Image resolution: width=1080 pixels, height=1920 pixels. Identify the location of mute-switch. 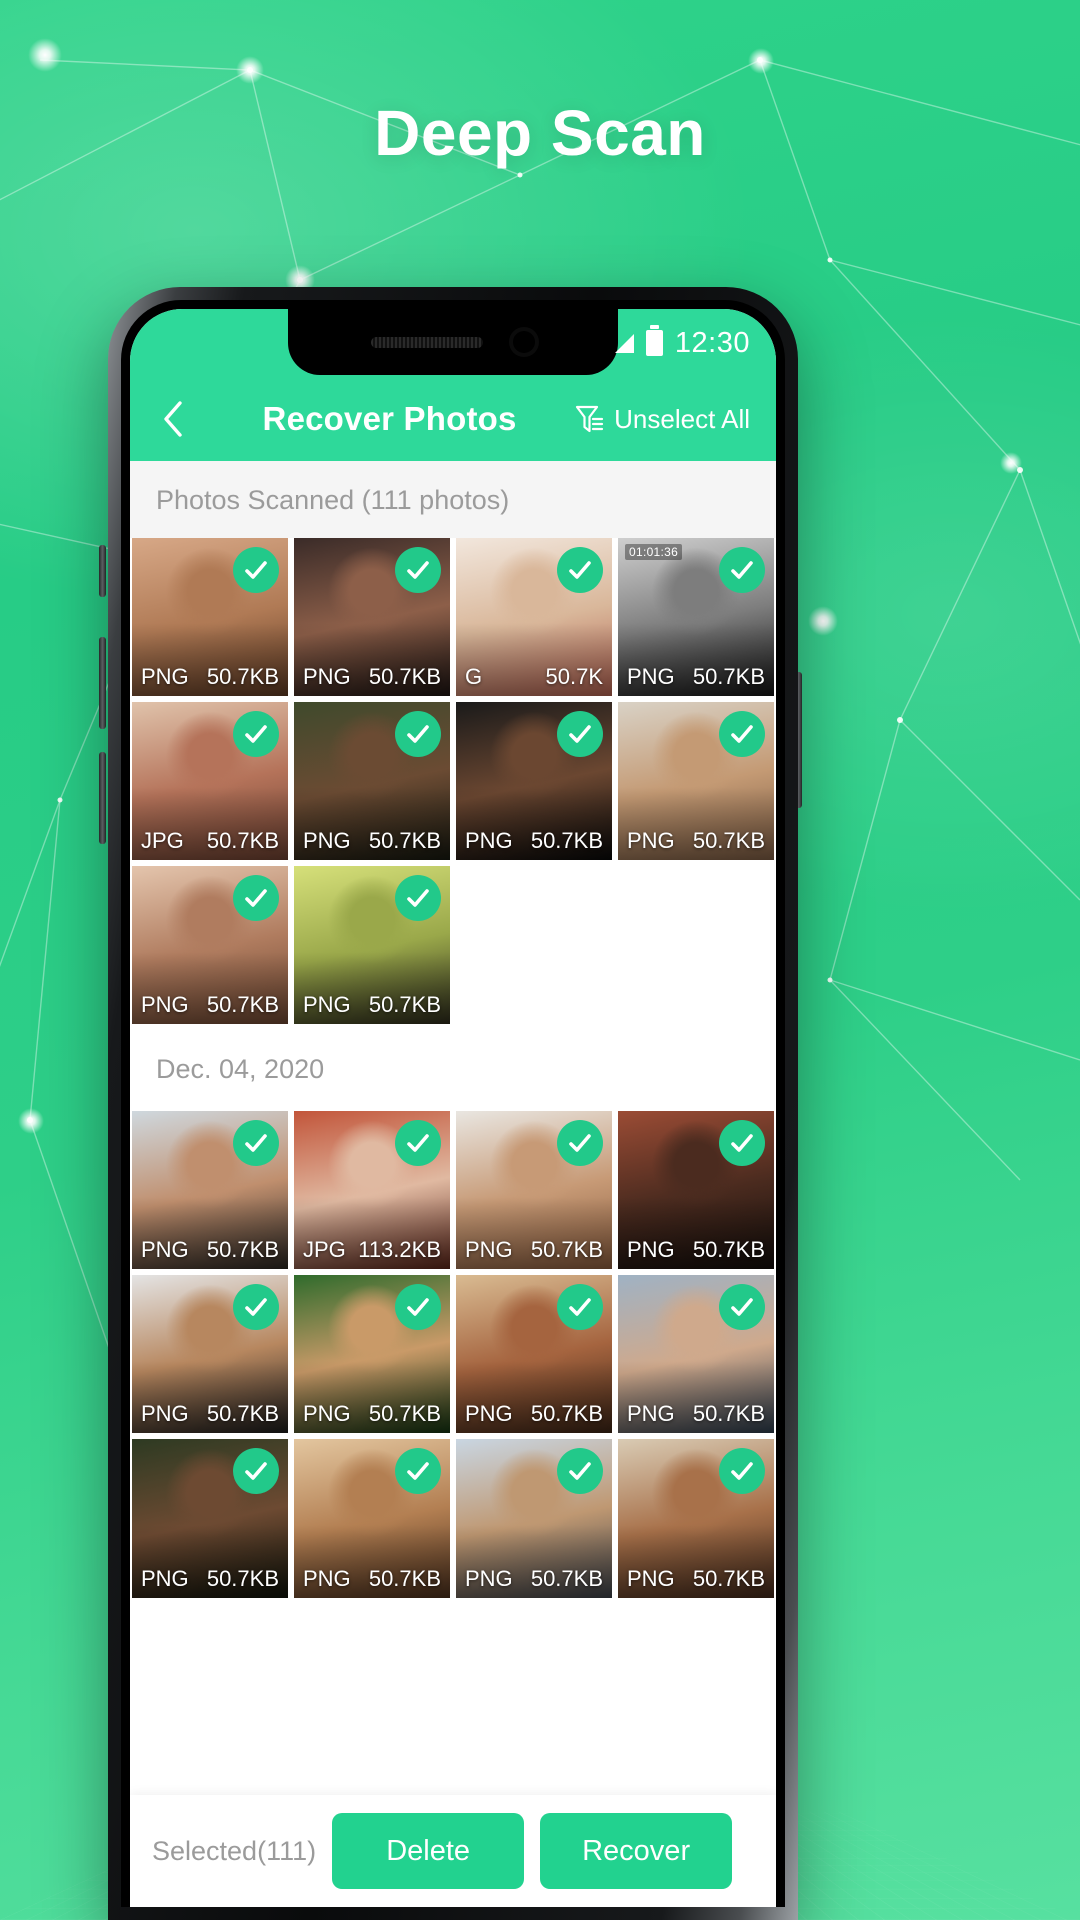
(102, 571).